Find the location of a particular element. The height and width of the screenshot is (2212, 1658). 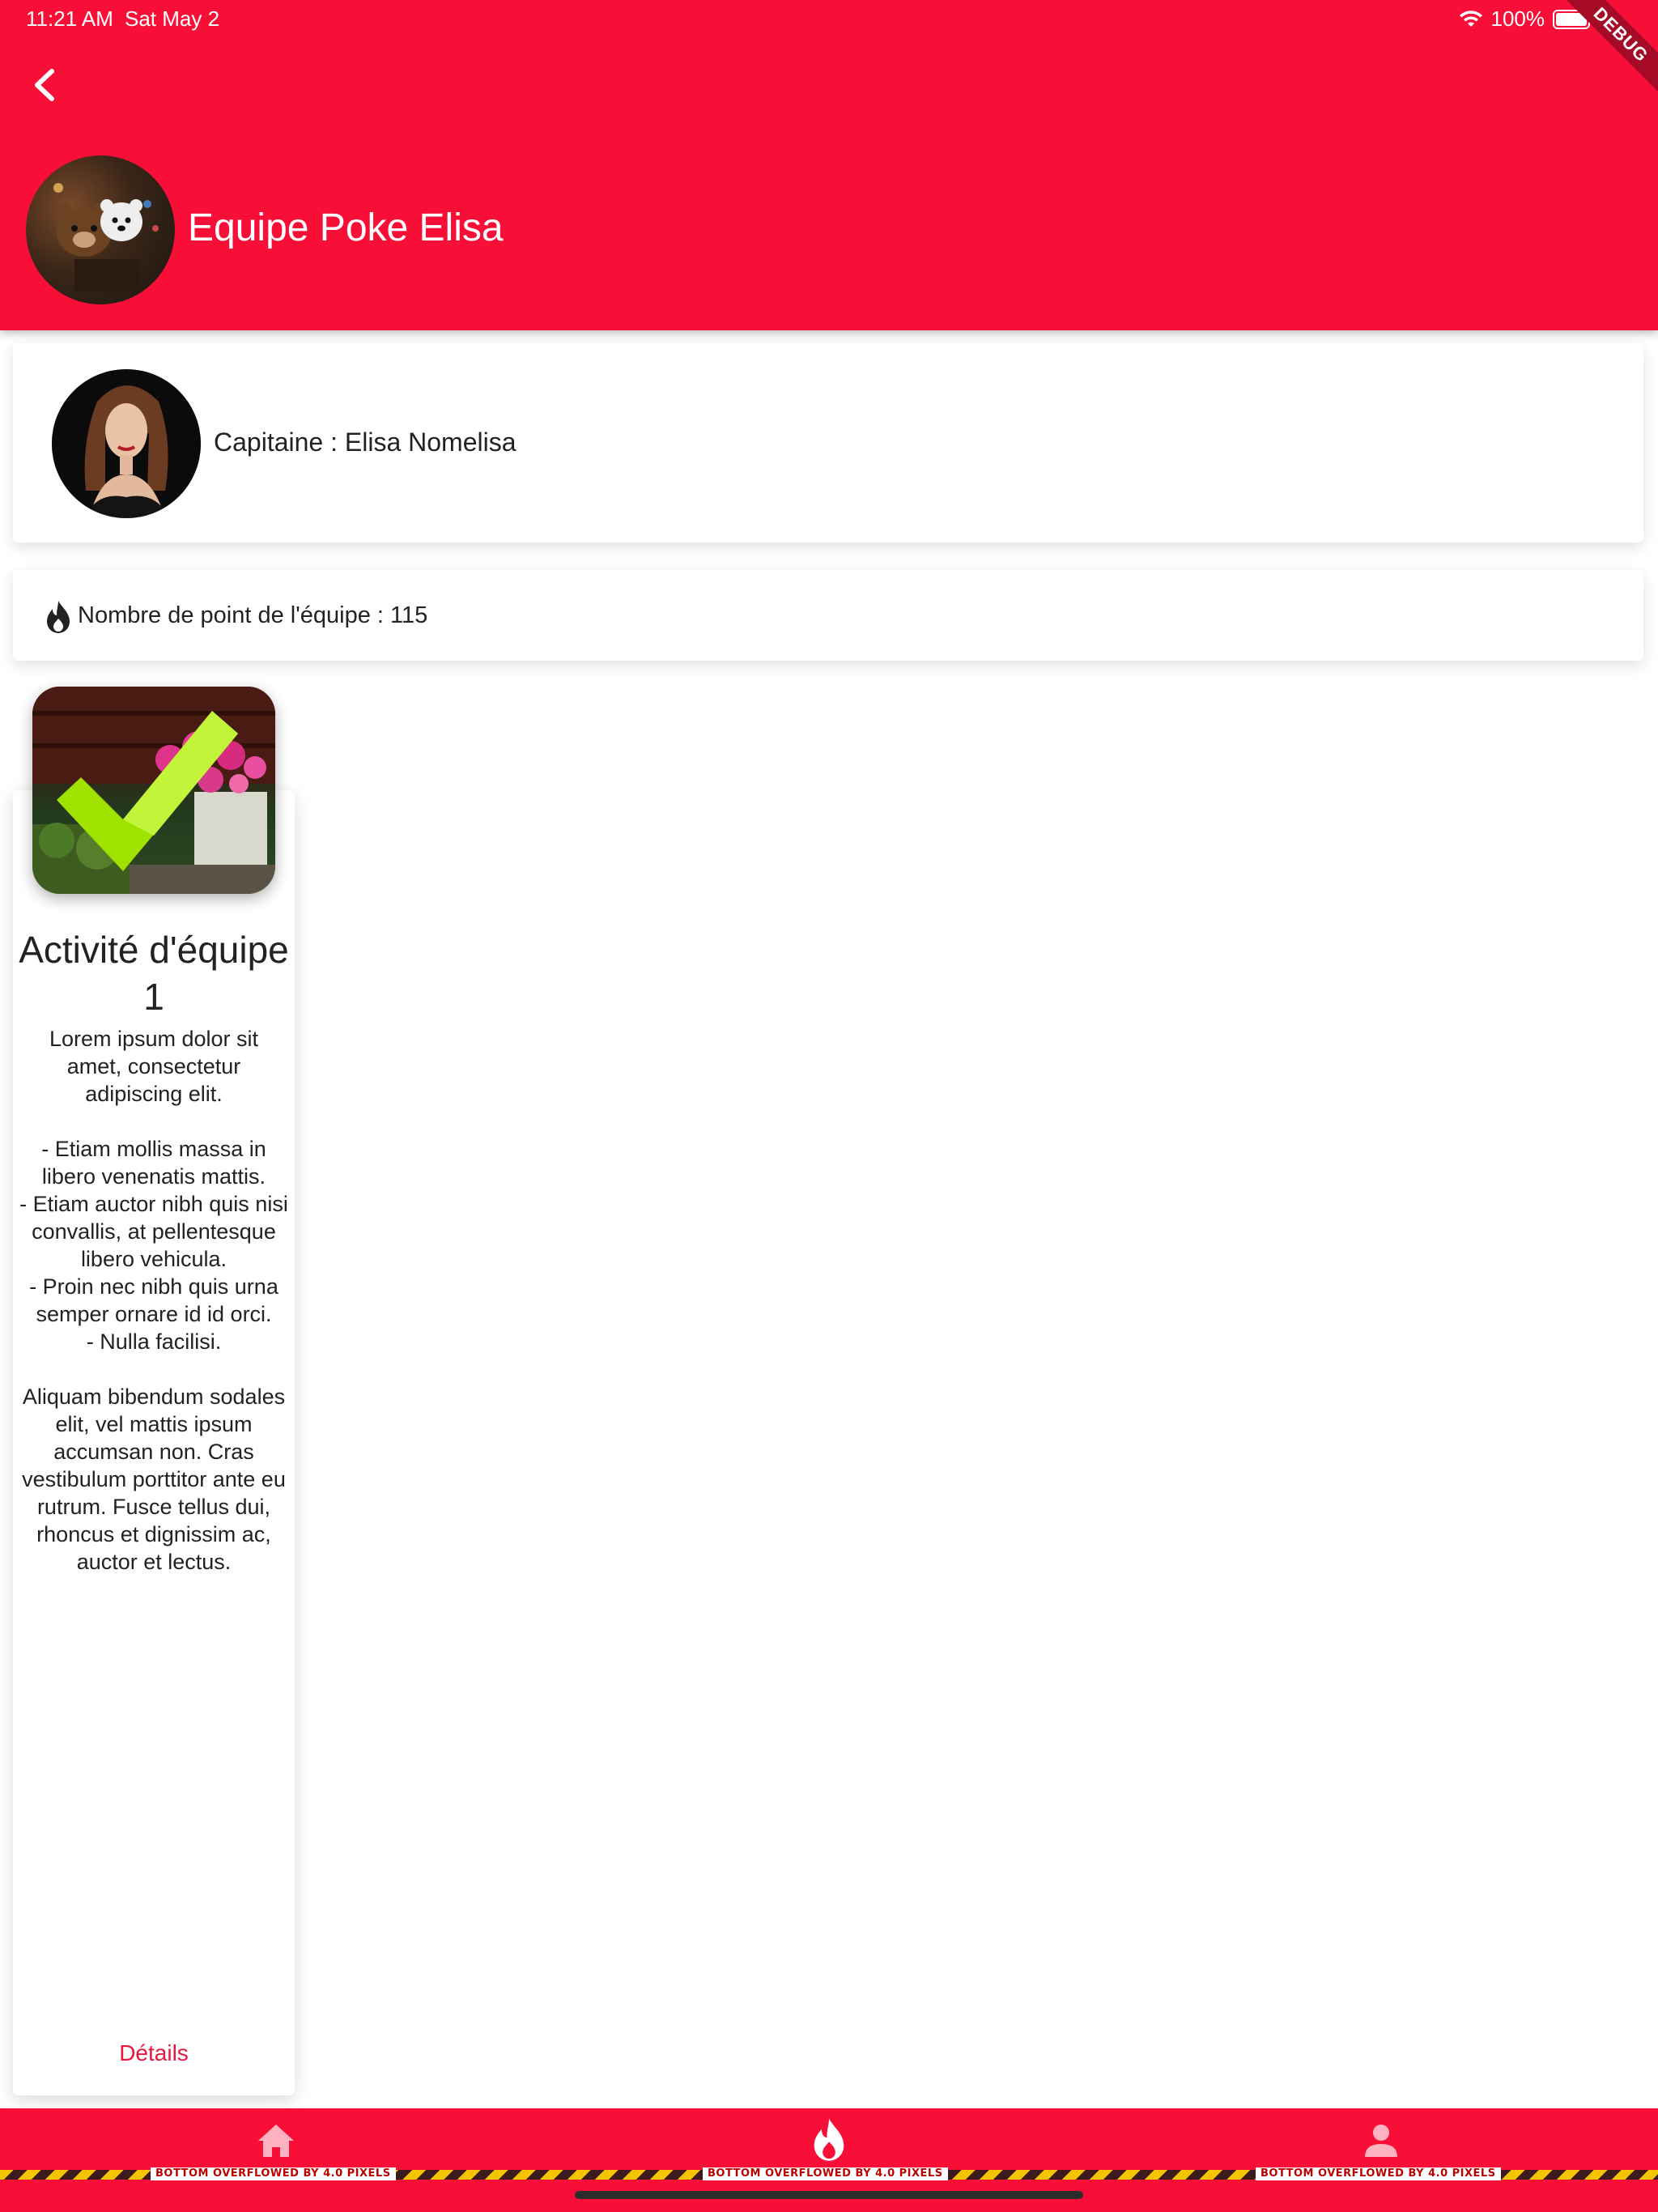

status-time: 11:21 AM is located at coordinates (69, 19).